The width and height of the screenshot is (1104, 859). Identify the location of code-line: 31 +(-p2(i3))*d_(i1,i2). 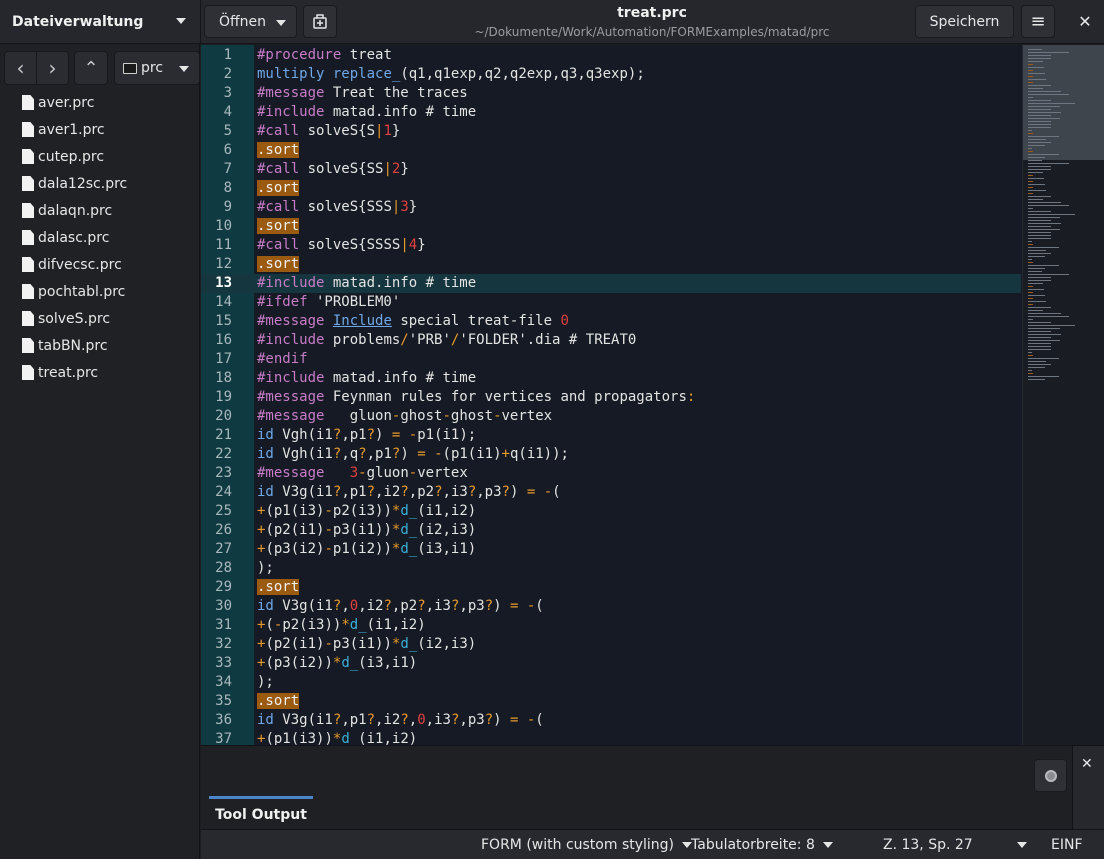
(611, 625).